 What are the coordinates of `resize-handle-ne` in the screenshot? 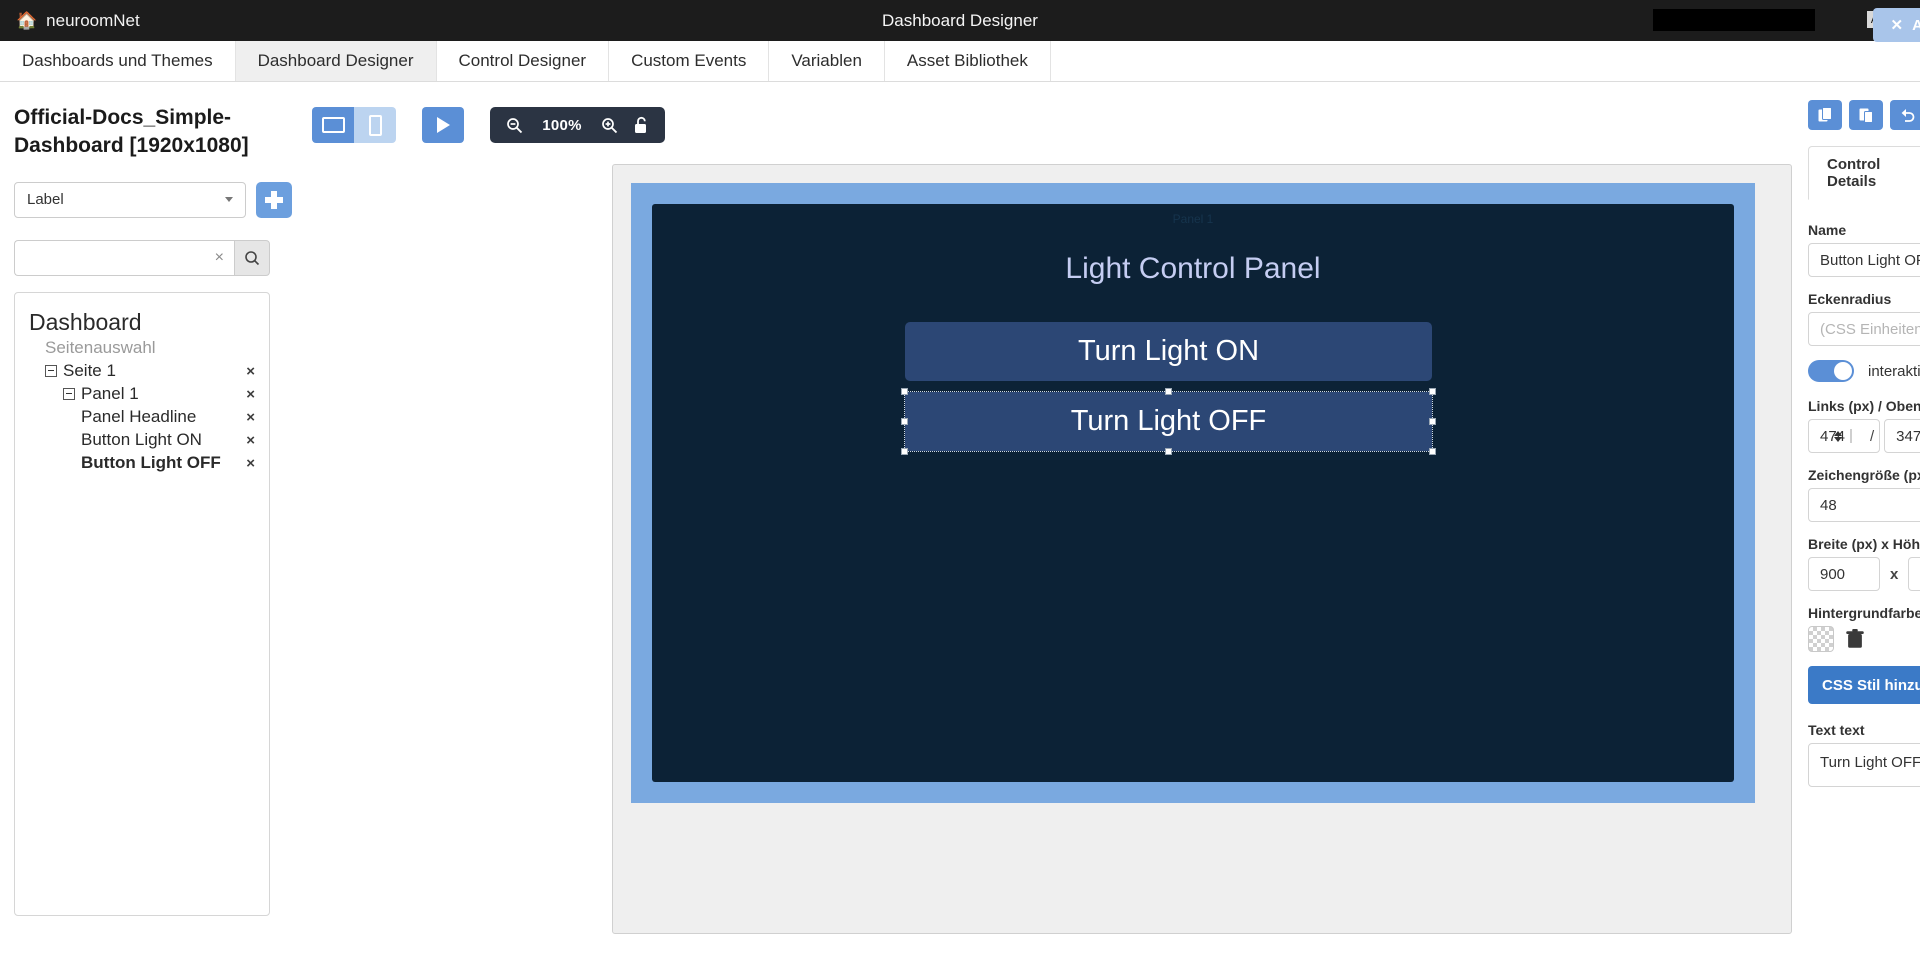 It's located at (1432, 391).